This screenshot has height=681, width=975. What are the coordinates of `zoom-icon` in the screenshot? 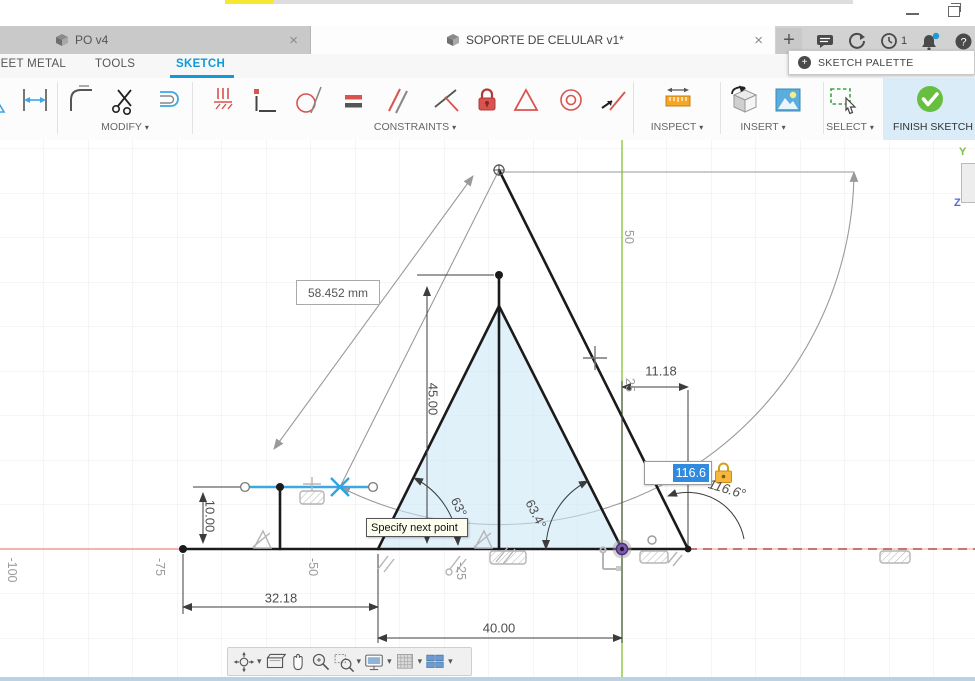 It's located at (321, 662).